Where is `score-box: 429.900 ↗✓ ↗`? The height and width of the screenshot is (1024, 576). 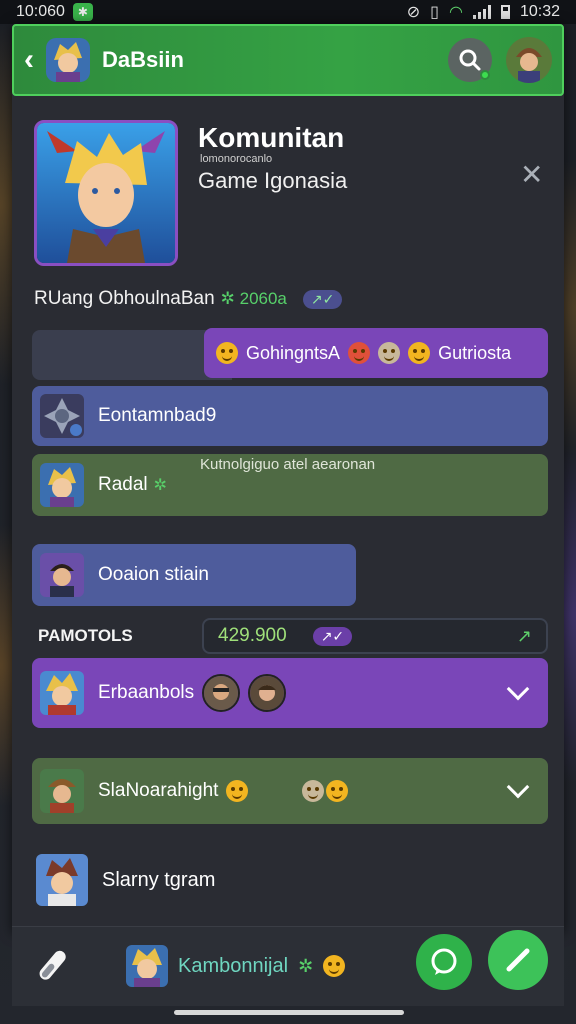 score-box: 429.900 ↗✓ ↗ is located at coordinates (375, 636).